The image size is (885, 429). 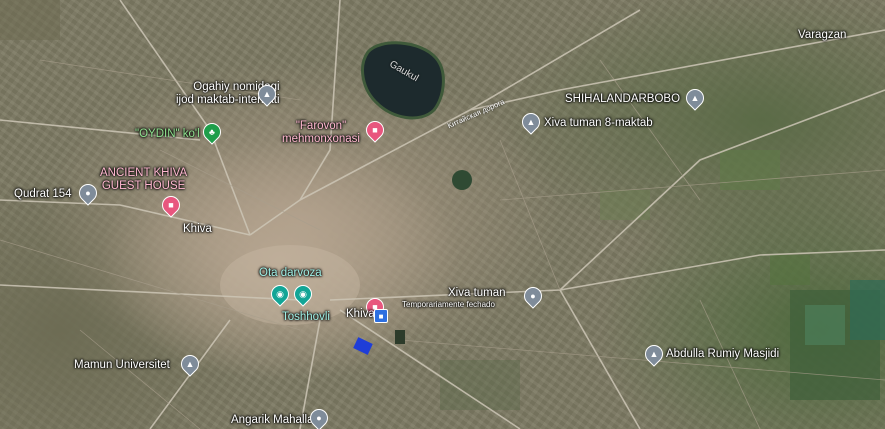 I want to click on train-icon: ■, so click(x=381, y=316).